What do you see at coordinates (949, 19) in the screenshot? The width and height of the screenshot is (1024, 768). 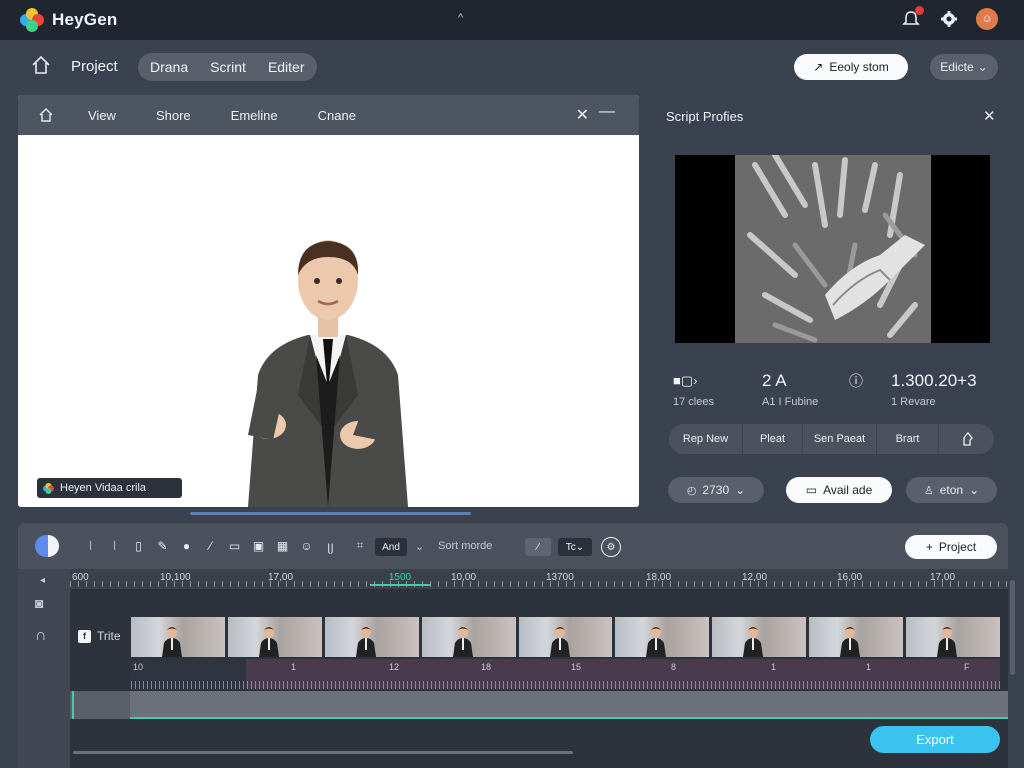 I see `settings-gear-icon` at bounding box center [949, 19].